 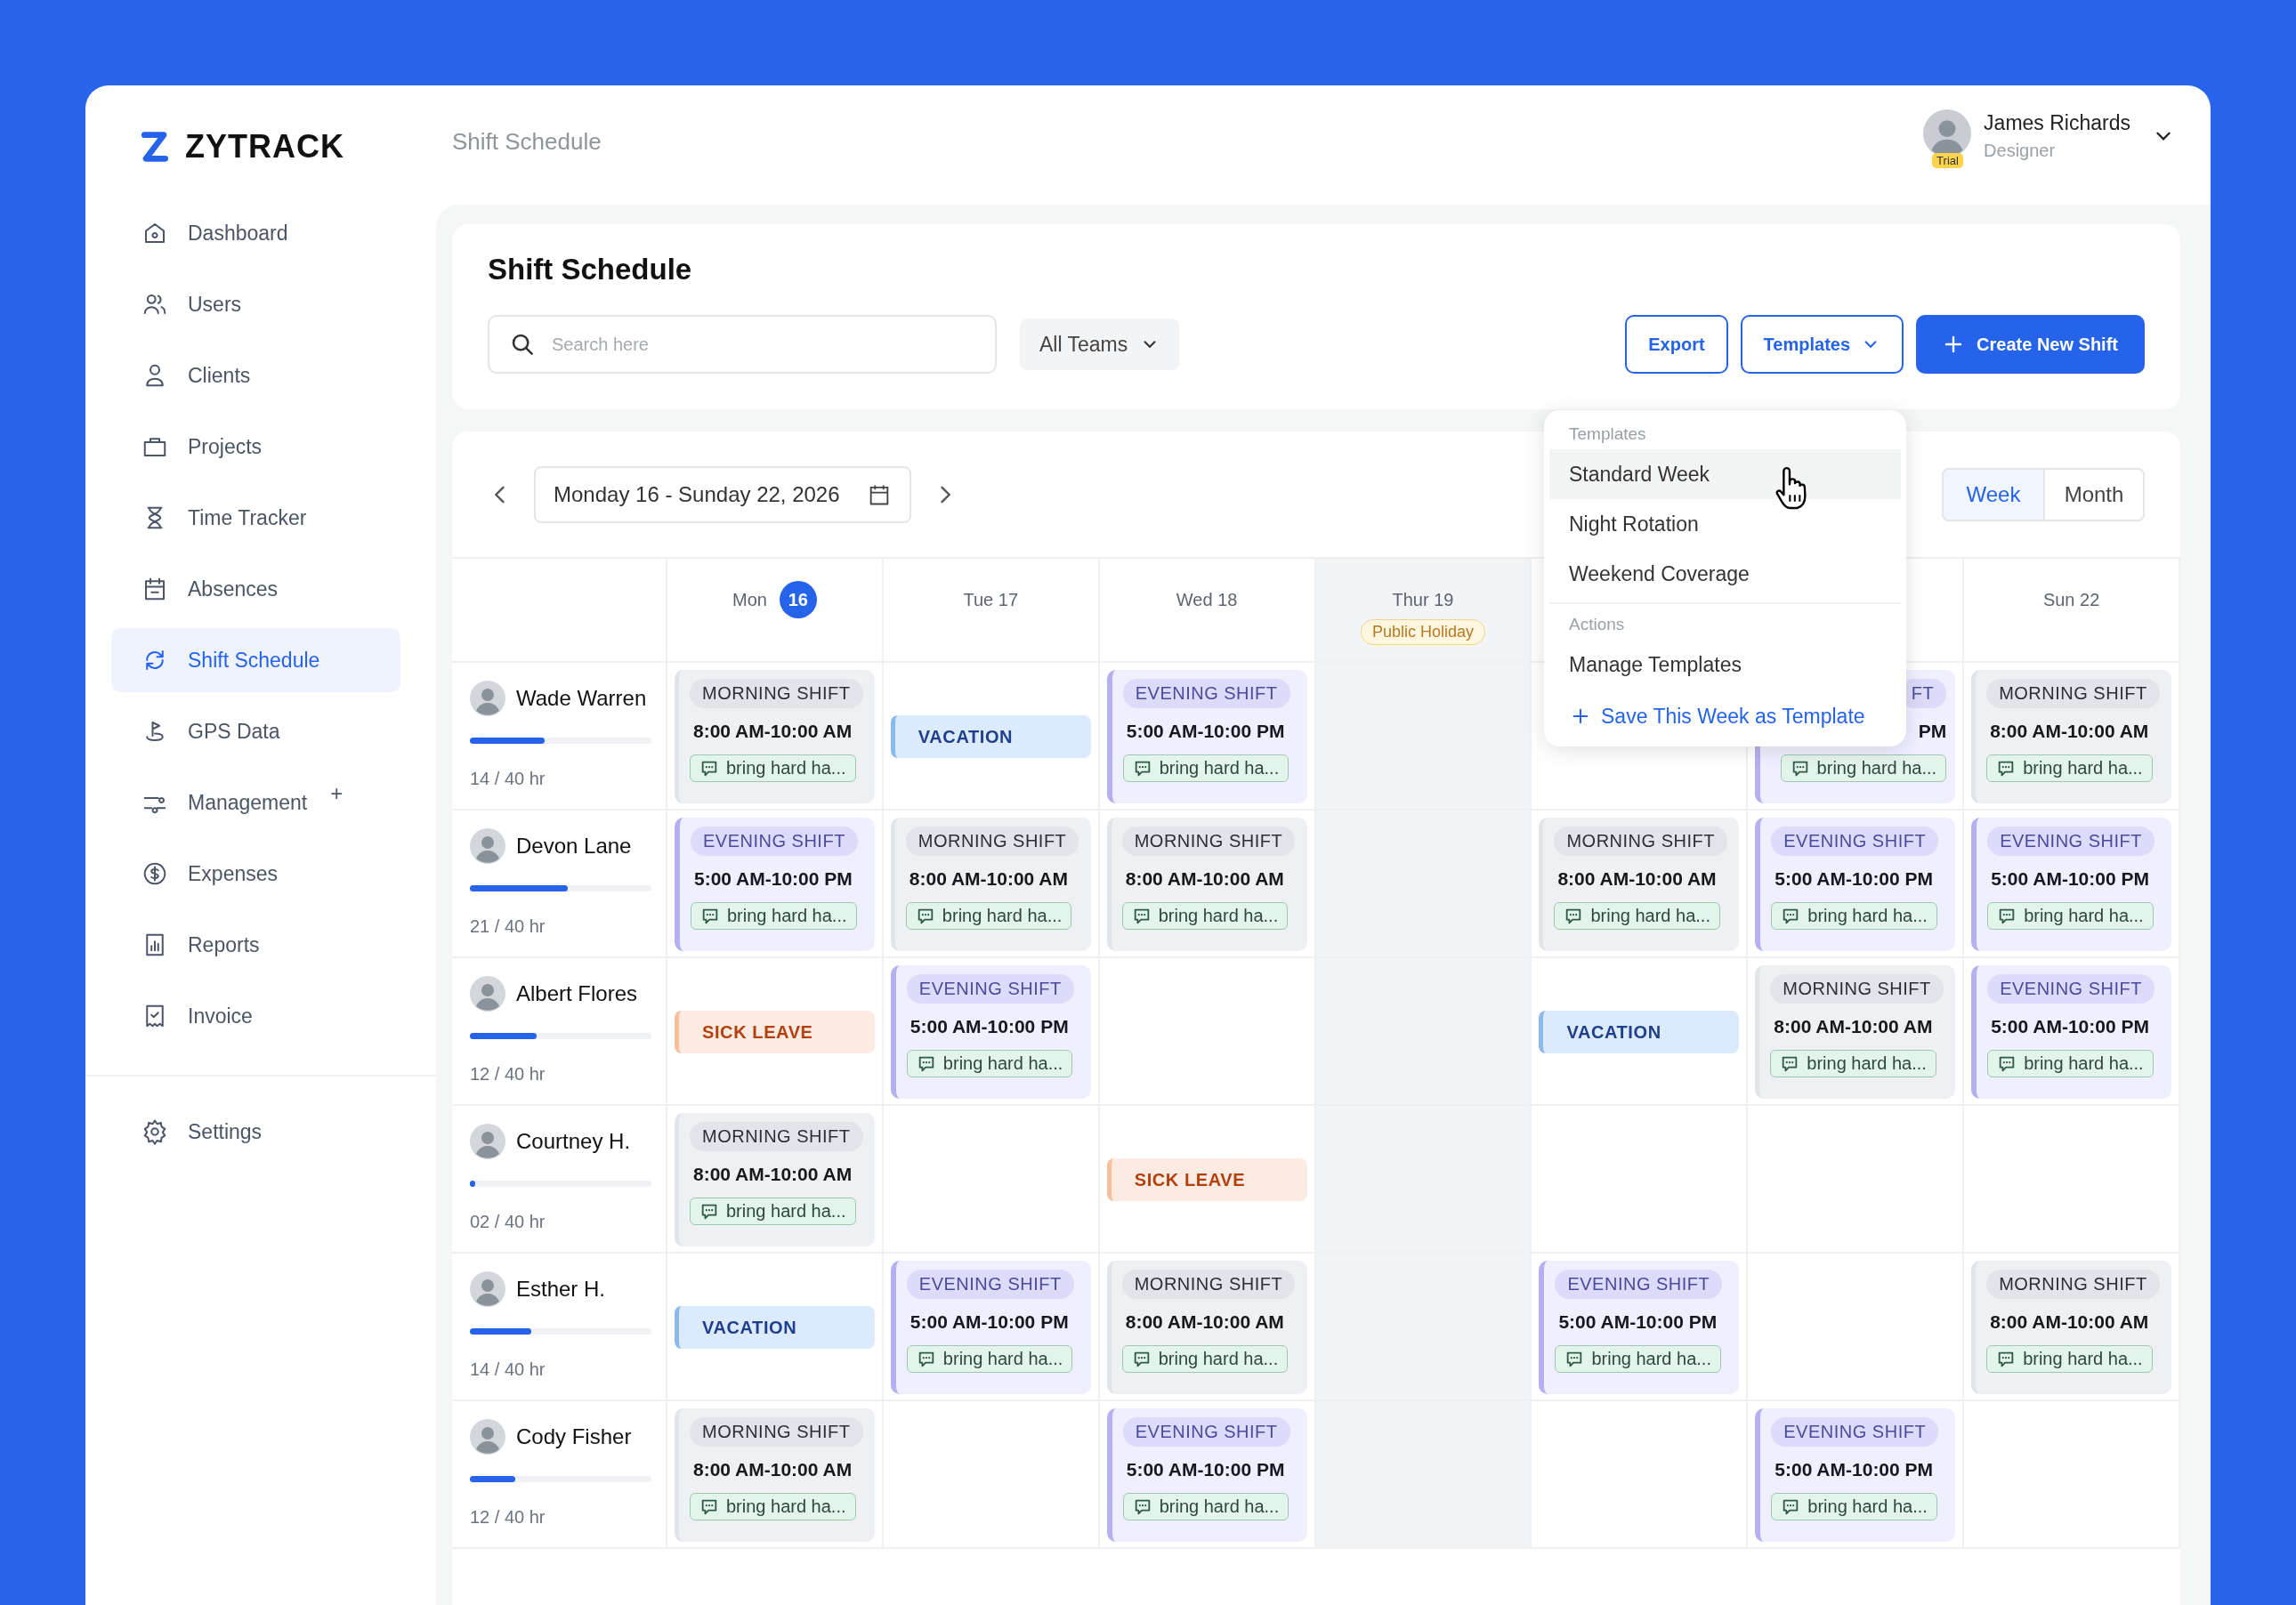 What do you see at coordinates (1932, 731) in the screenshot?
I see `shift-time: PM` at bounding box center [1932, 731].